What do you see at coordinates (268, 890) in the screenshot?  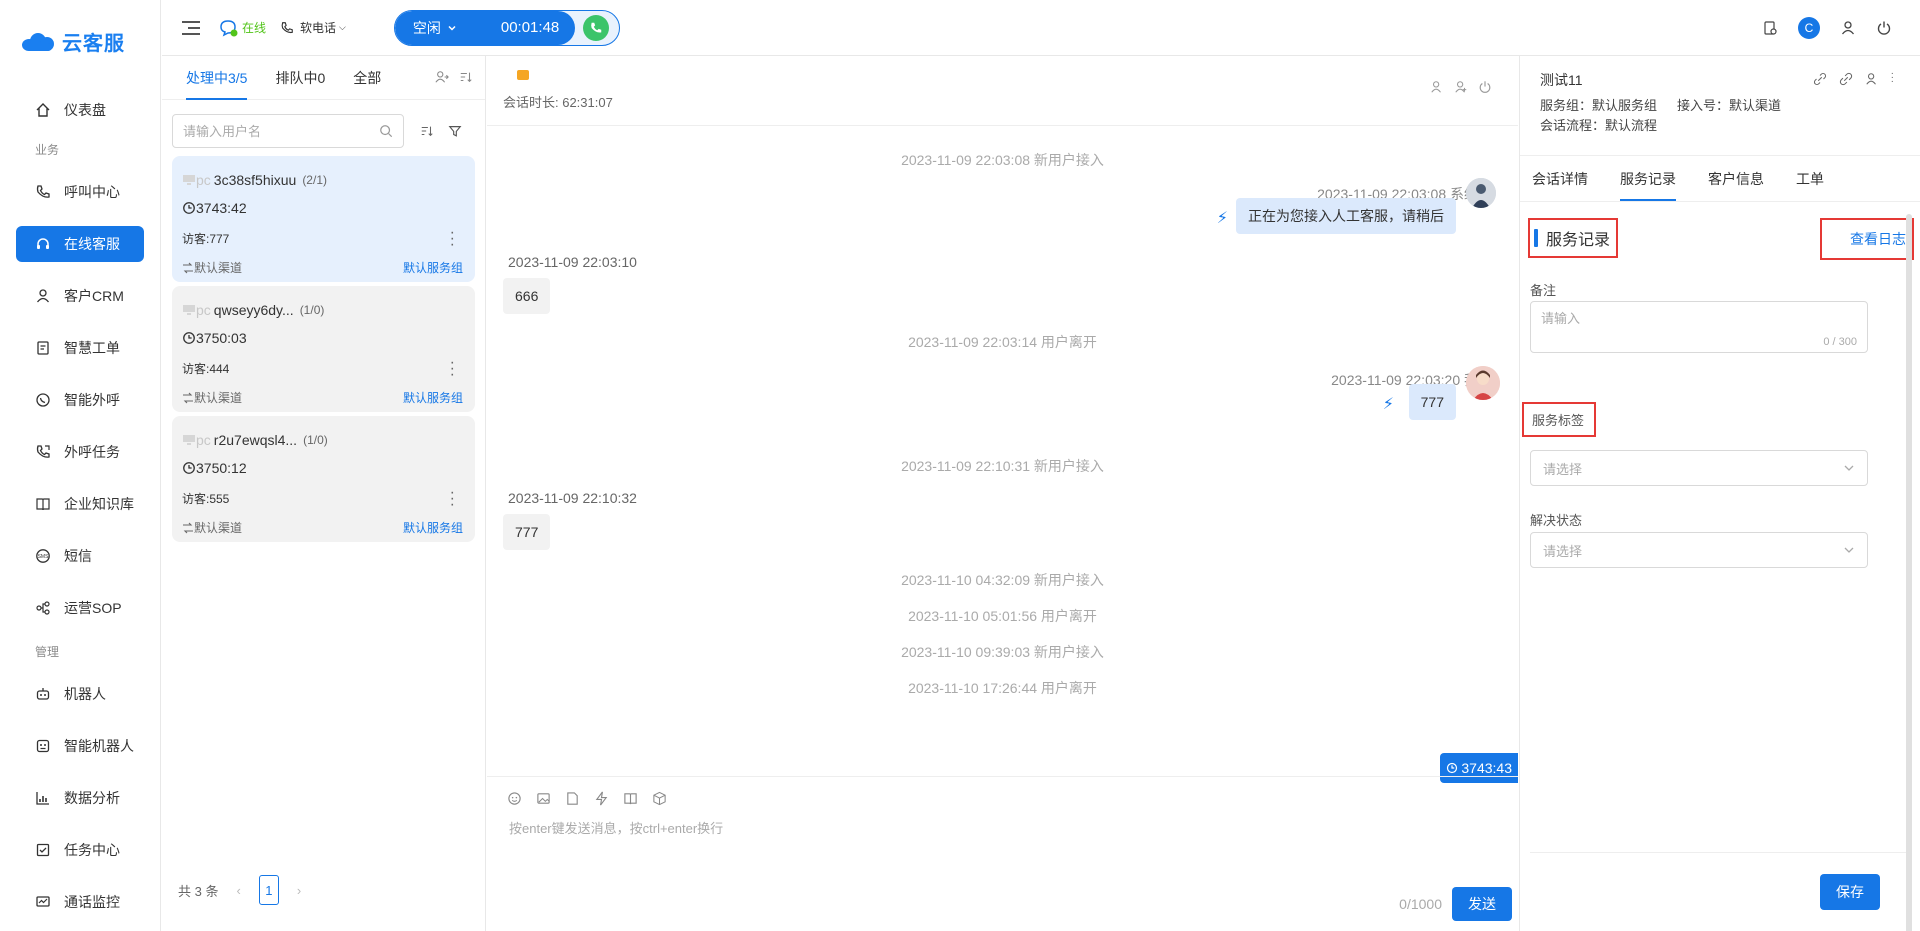 I see `page-number: 1` at bounding box center [268, 890].